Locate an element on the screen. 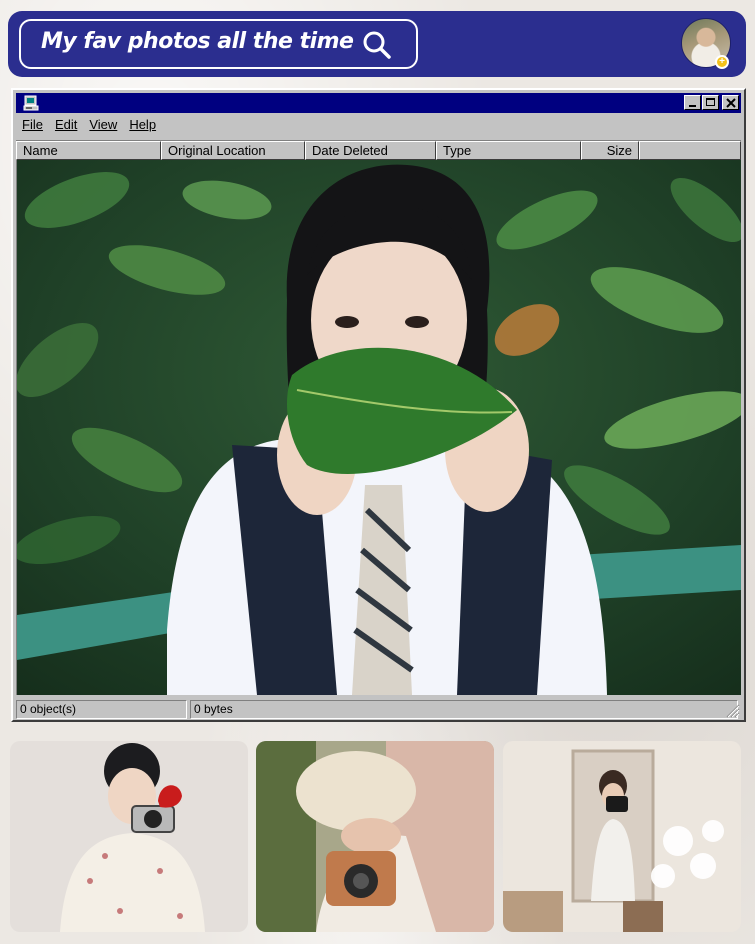 The width and height of the screenshot is (755, 944). photo-camera-girl is located at coordinates (129, 836).